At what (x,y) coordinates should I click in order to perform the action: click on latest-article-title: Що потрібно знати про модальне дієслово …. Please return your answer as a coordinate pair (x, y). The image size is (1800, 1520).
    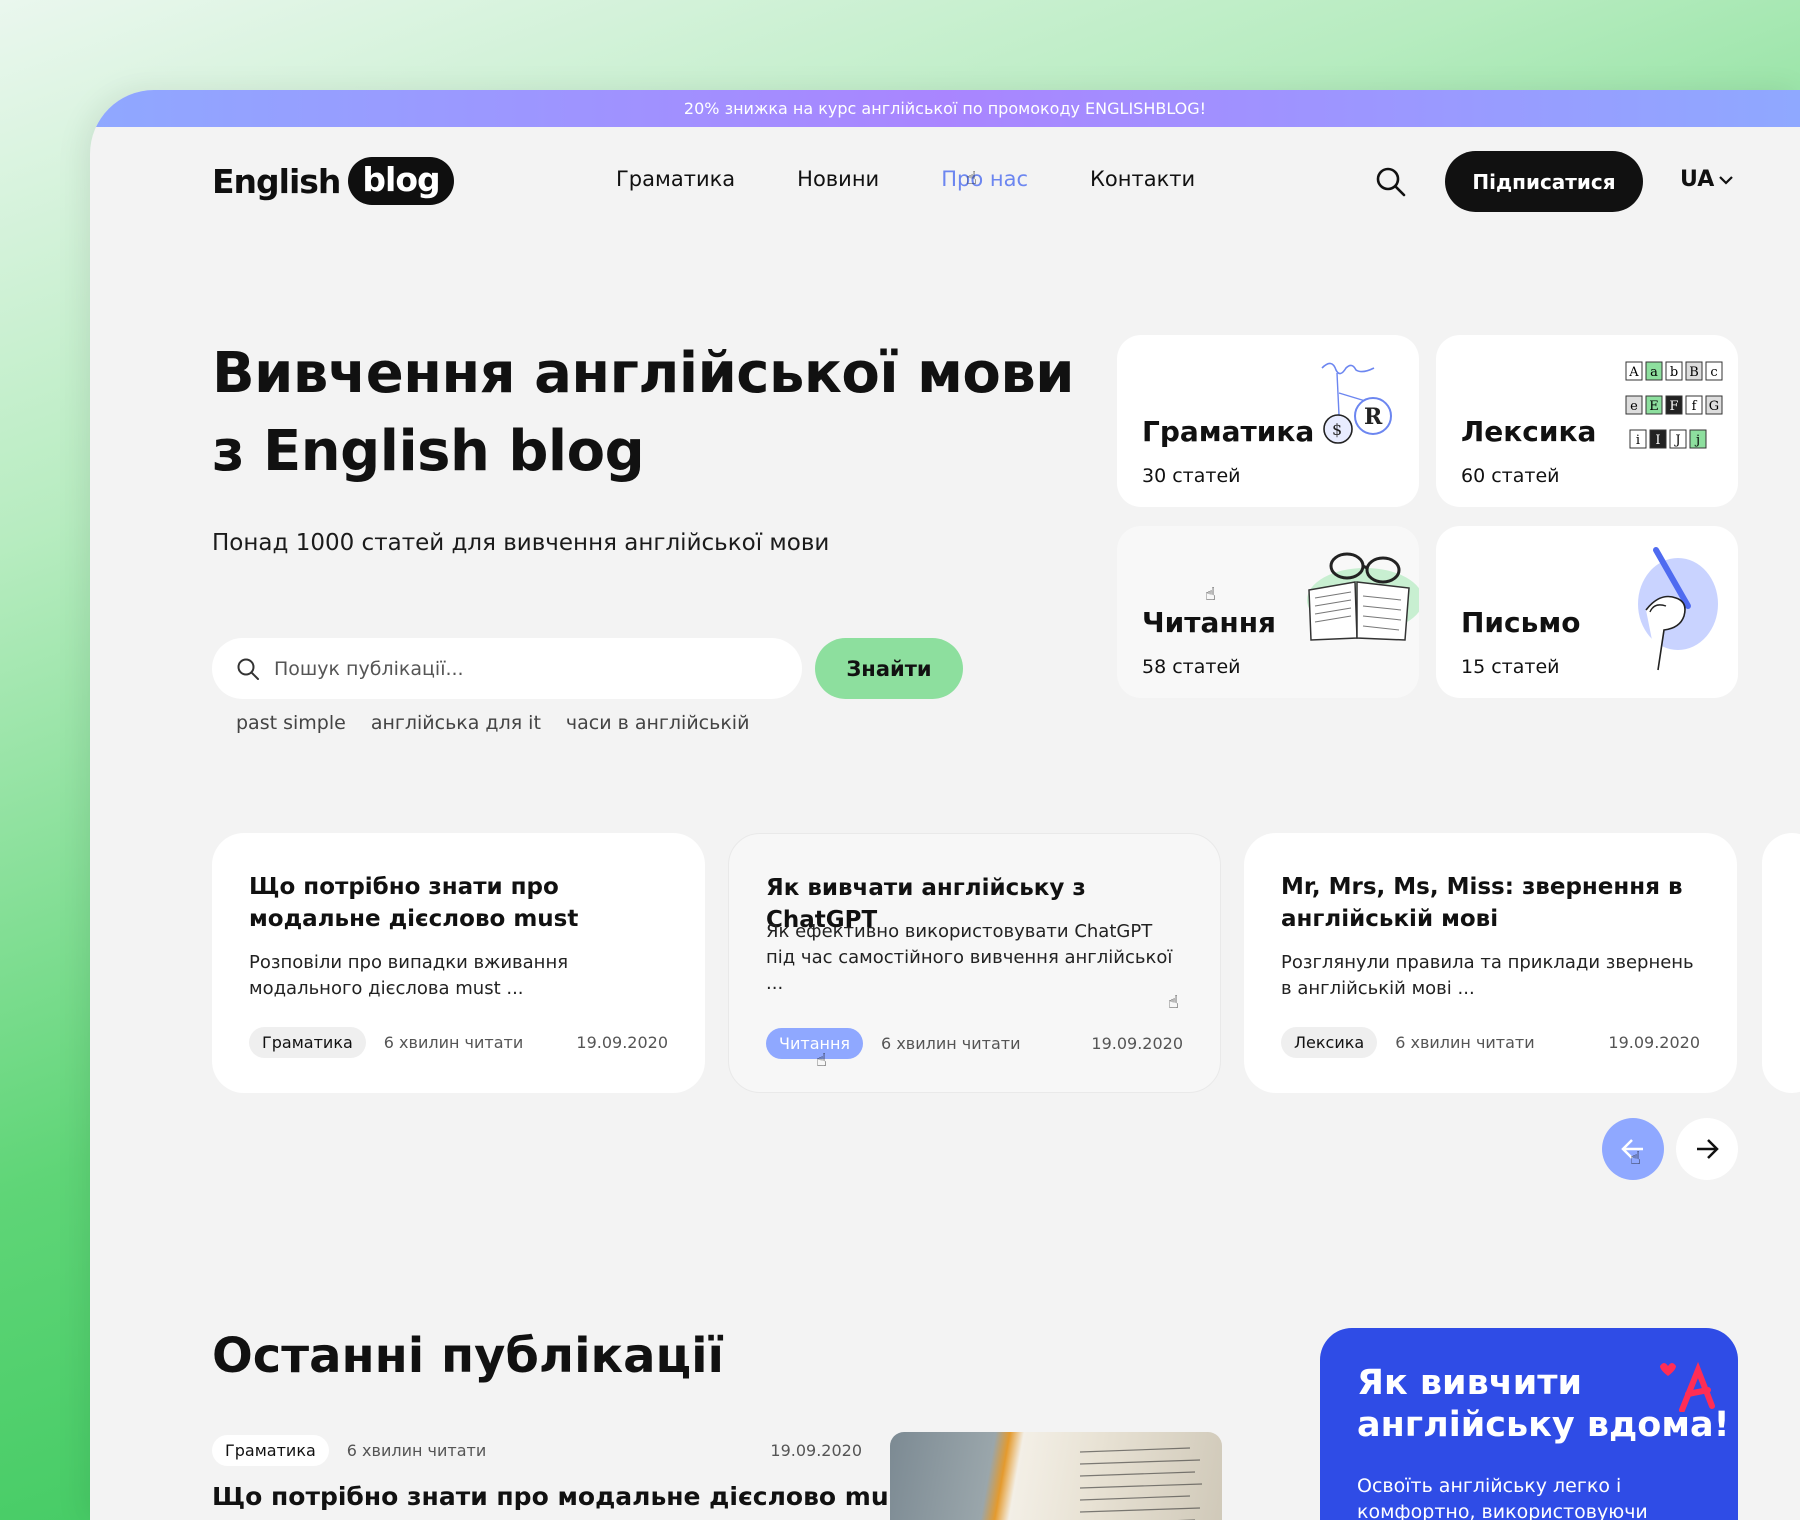
    Looking at the image, I should click on (563, 1496).